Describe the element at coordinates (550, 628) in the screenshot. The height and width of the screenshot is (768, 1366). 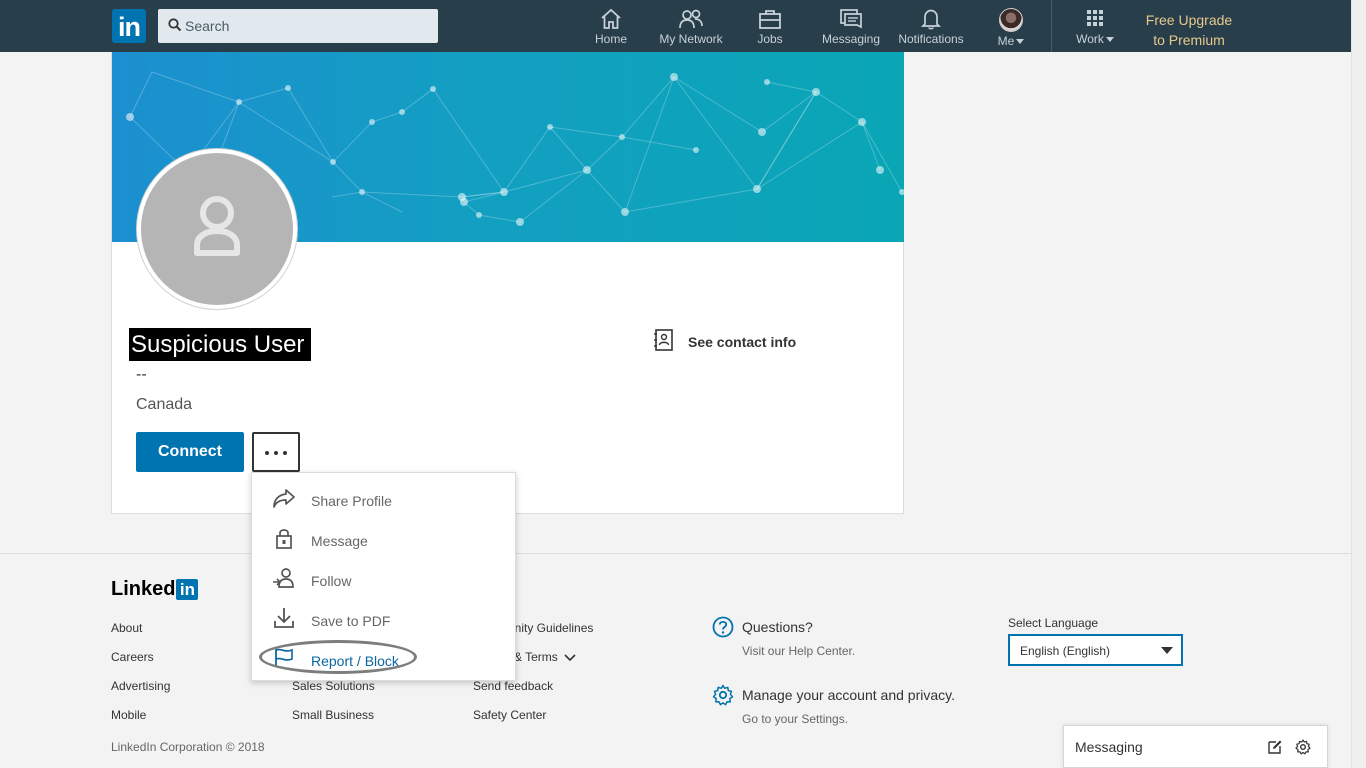
I see `footer-link-community-guidelines: unity Guidelines` at that location.